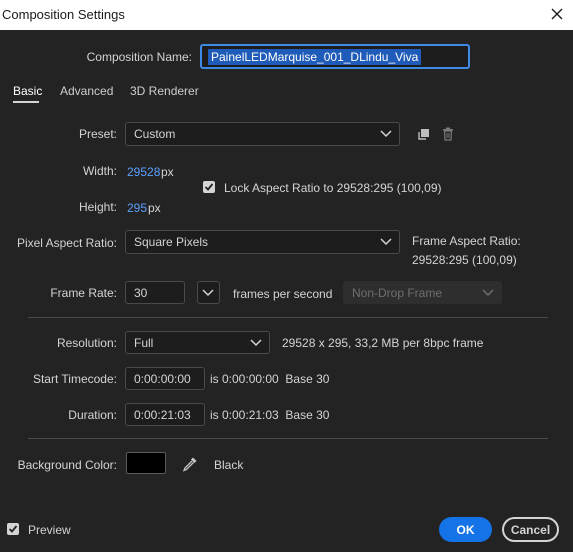  I want to click on start-timecode-value: 0:00:00:00, so click(162, 378).